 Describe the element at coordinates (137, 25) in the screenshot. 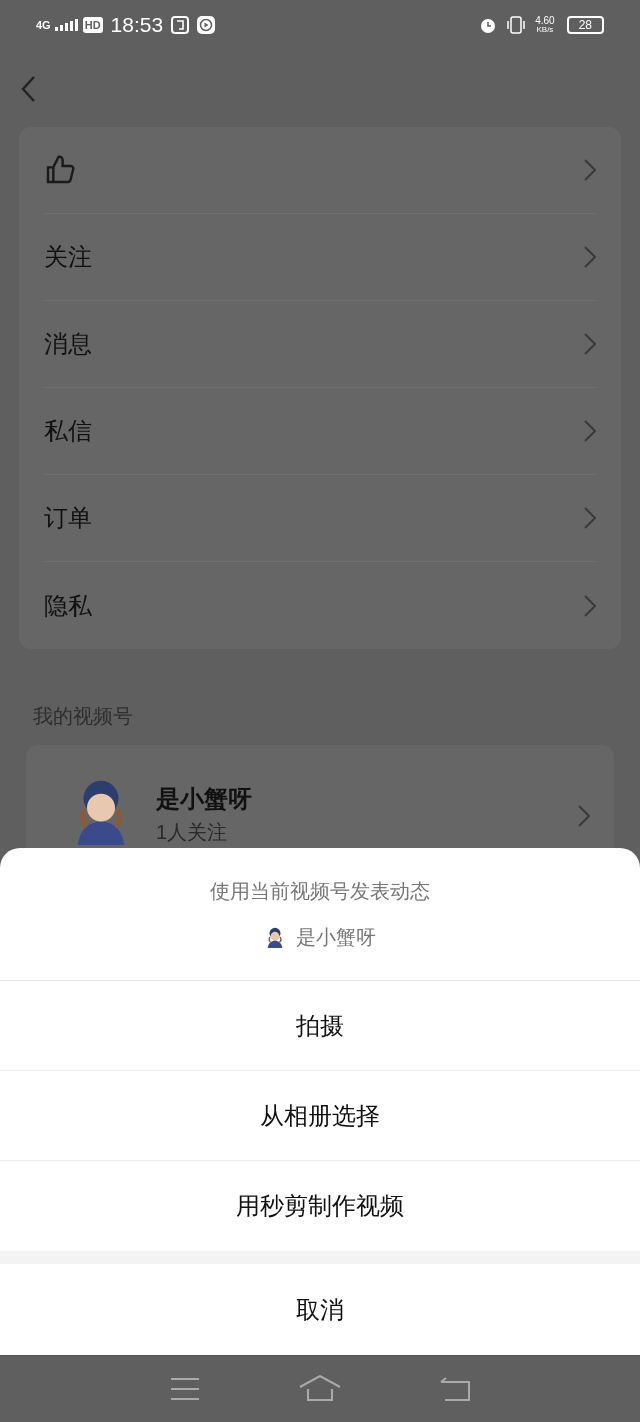

I see `clock-time: 18:53` at that location.